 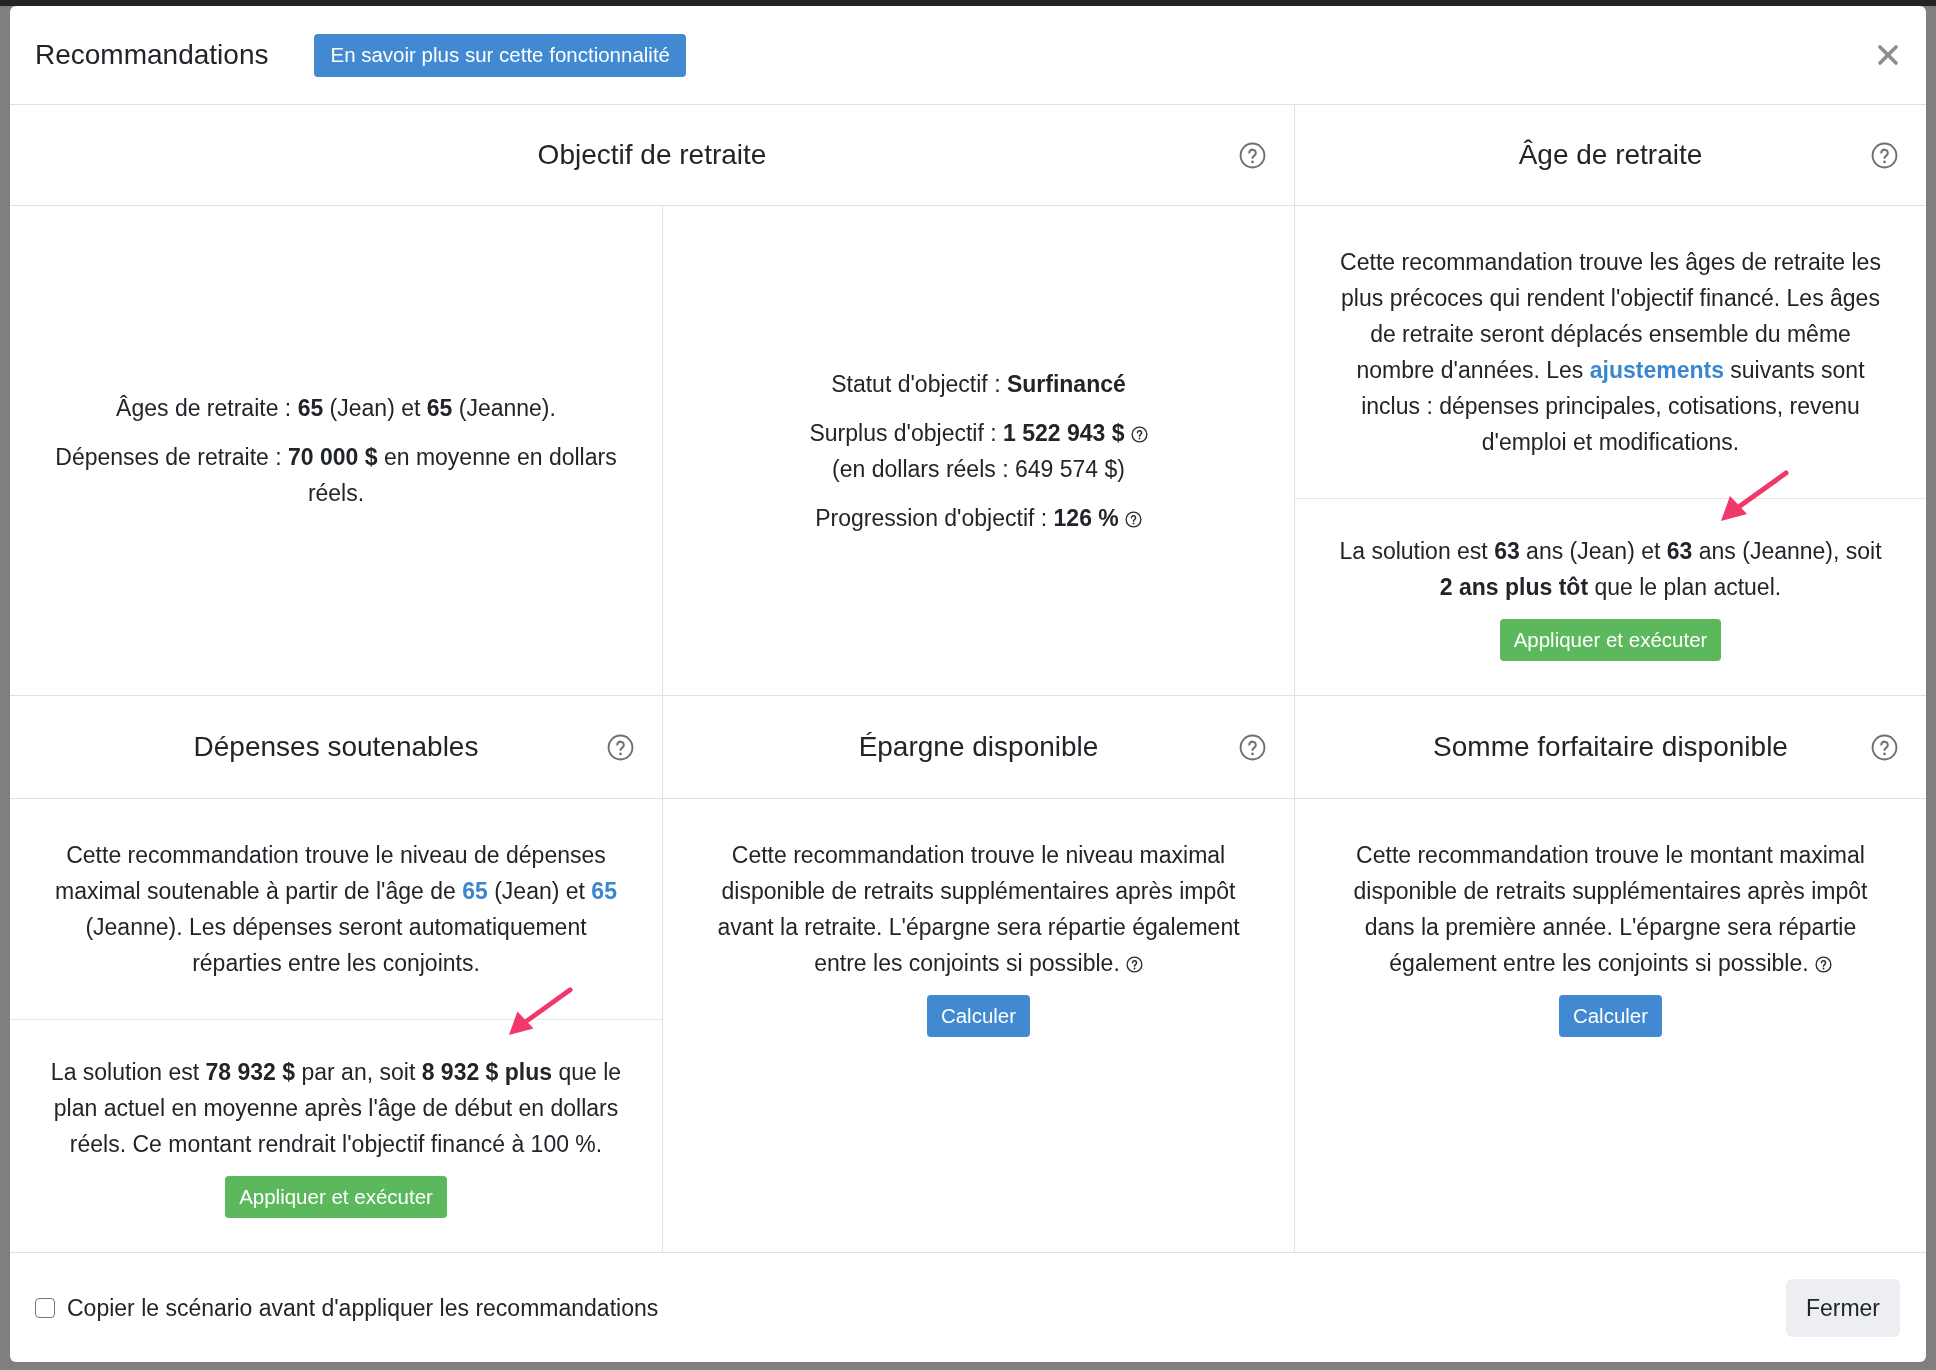 What do you see at coordinates (336, 408) in the screenshot?
I see `summary-text: Âges de retraite : 65 (Jean) et 65 (Jeanne).` at bounding box center [336, 408].